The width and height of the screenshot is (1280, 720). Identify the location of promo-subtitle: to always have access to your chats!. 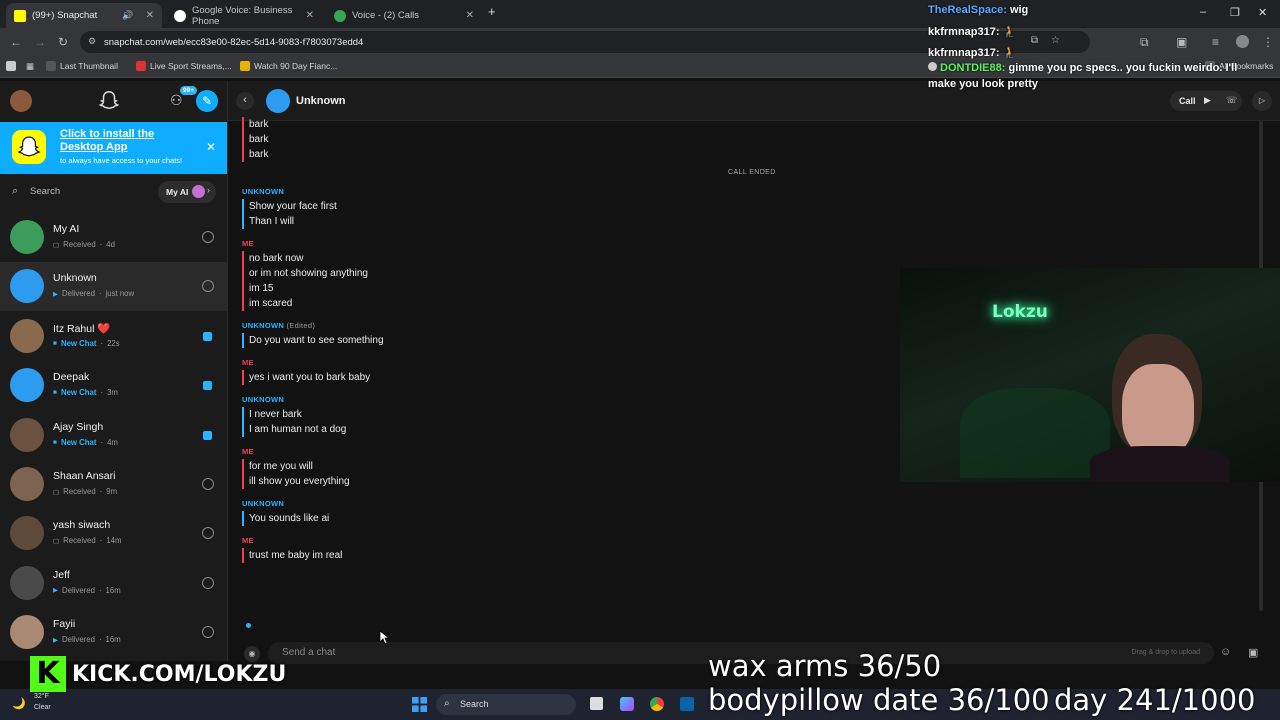
(121, 160).